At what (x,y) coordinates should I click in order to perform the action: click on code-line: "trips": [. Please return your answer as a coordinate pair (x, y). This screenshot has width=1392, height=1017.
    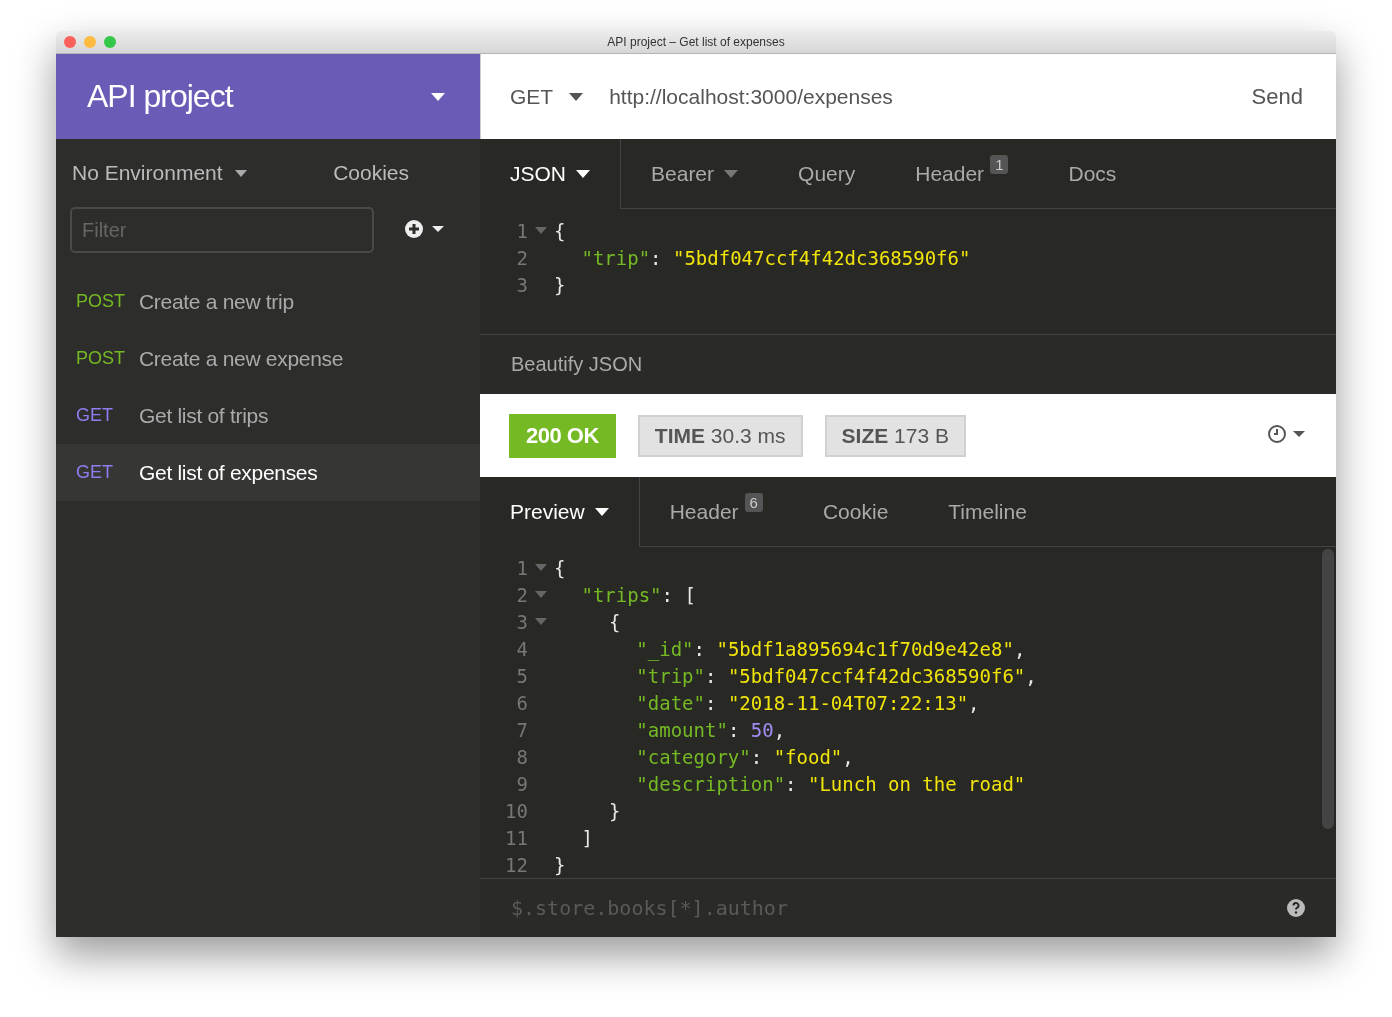
    Looking at the image, I should click on (638, 594).